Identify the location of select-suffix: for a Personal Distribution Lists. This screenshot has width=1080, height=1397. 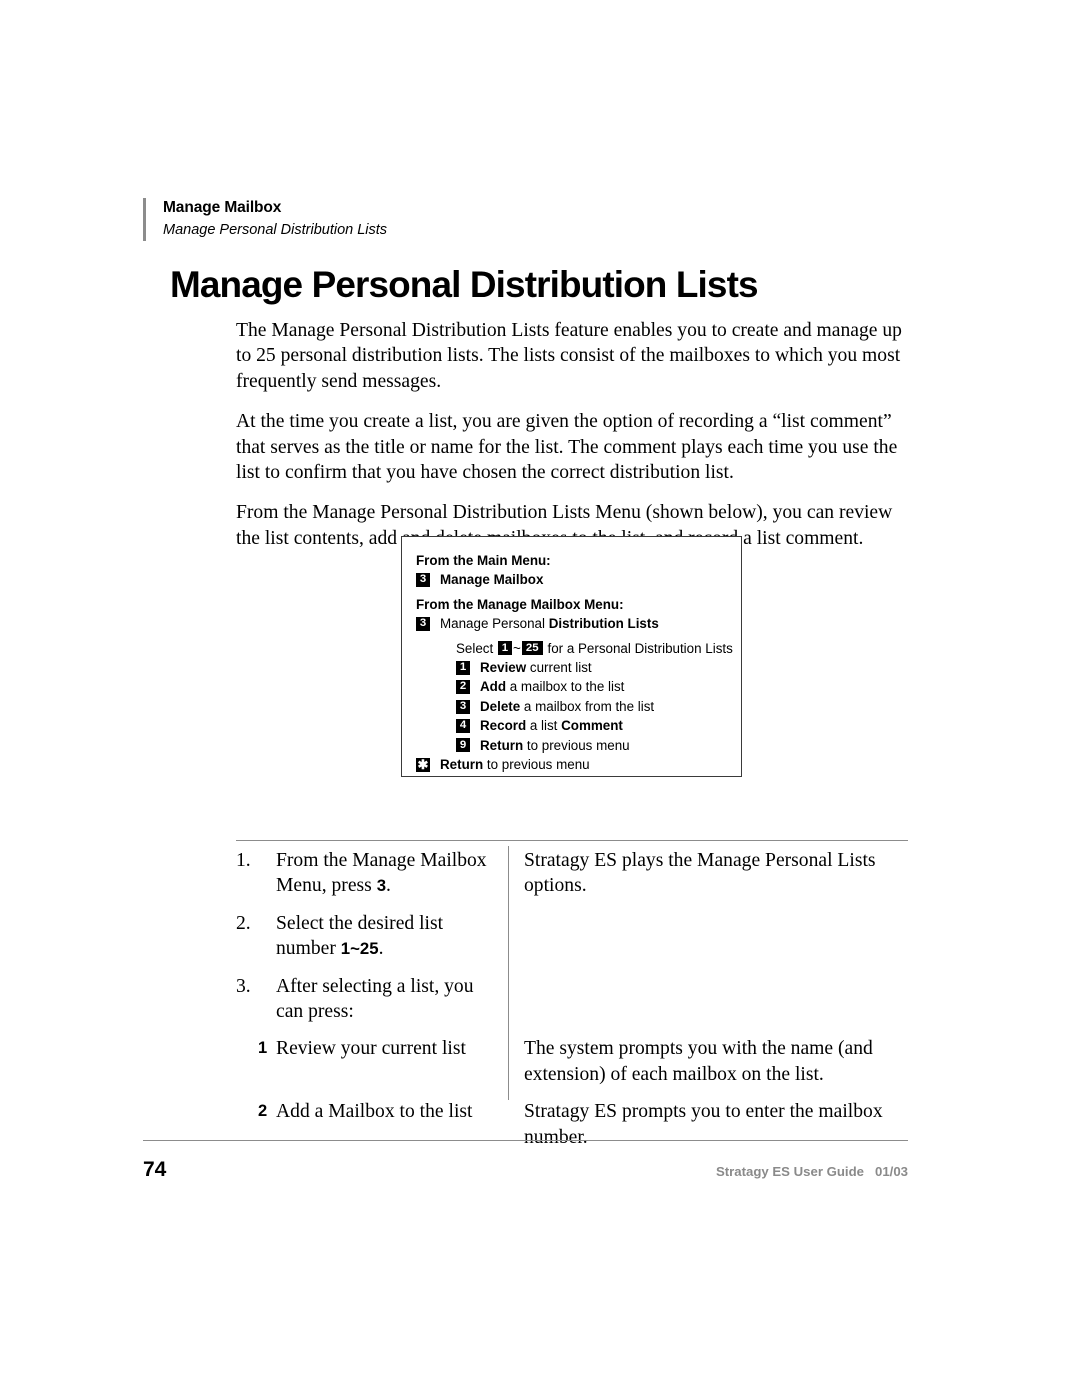
(638, 648).